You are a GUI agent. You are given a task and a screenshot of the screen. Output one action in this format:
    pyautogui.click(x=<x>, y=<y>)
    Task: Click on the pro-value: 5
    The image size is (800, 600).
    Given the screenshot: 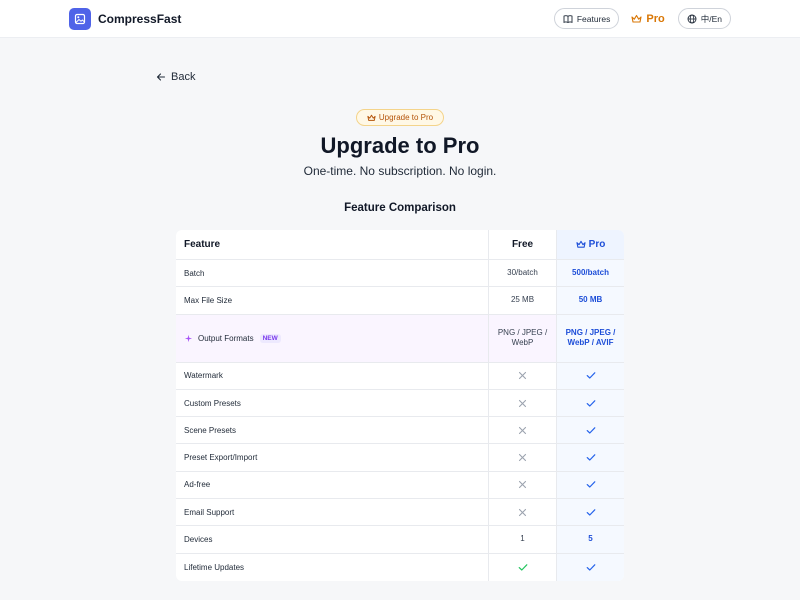 What is the action you would take?
    pyautogui.click(x=590, y=539)
    